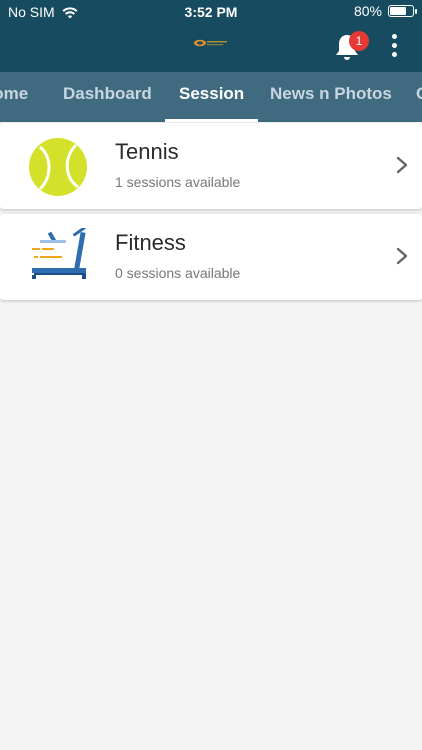 This screenshot has height=750, width=422. Describe the element at coordinates (147, 151) in the screenshot. I see `session-title: Tennis` at that location.